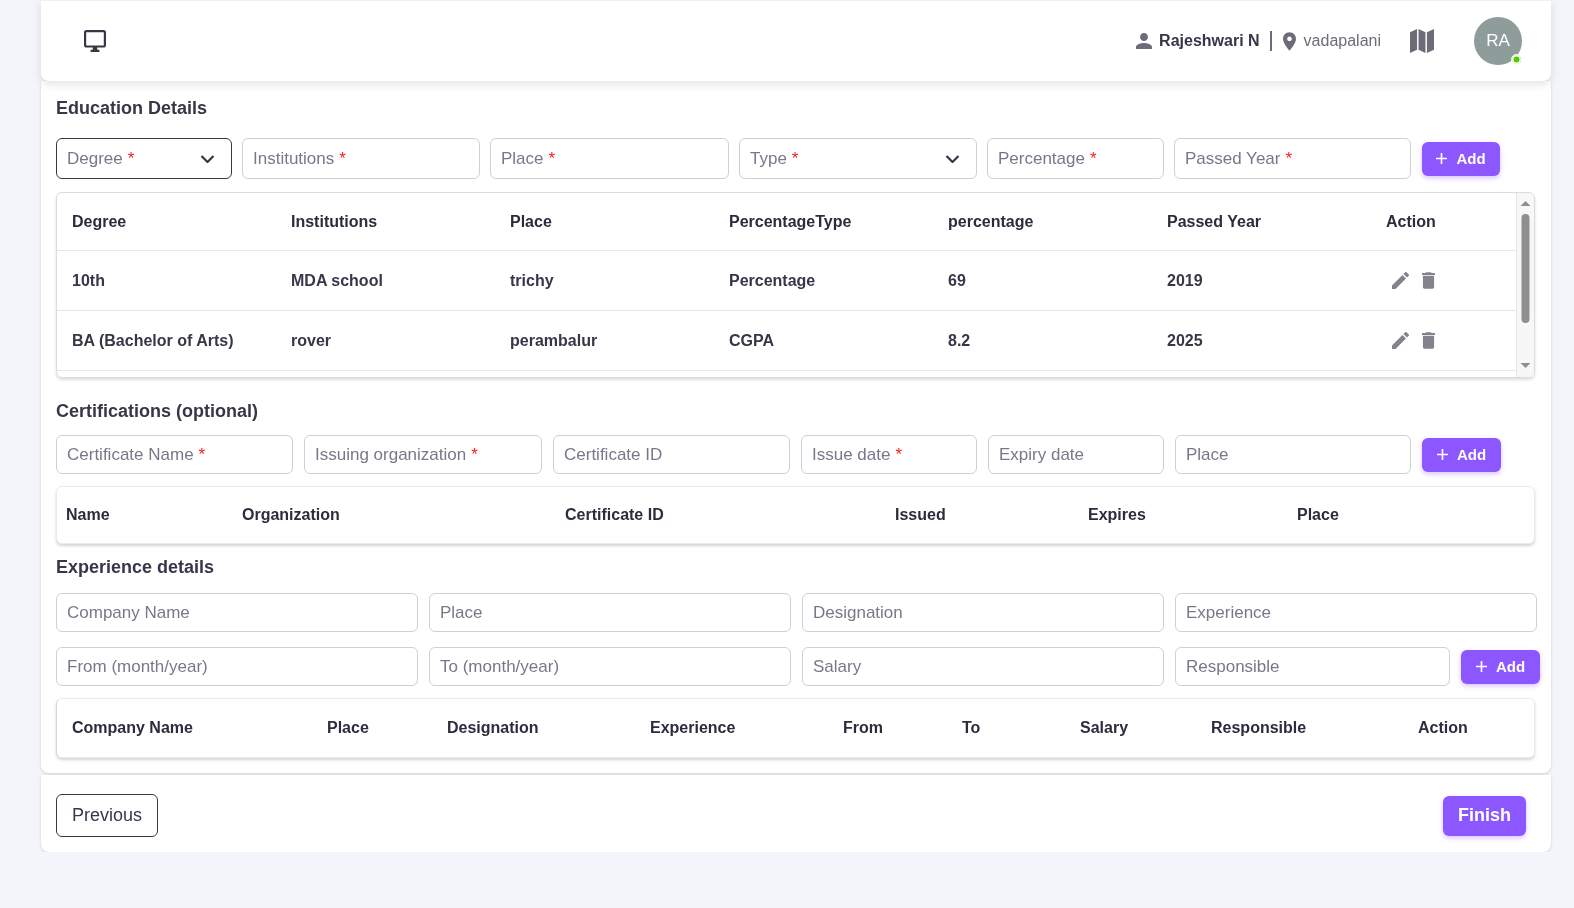 The height and width of the screenshot is (908, 1574). What do you see at coordinates (335, 221) in the screenshot?
I see `column-header: Institutions` at bounding box center [335, 221].